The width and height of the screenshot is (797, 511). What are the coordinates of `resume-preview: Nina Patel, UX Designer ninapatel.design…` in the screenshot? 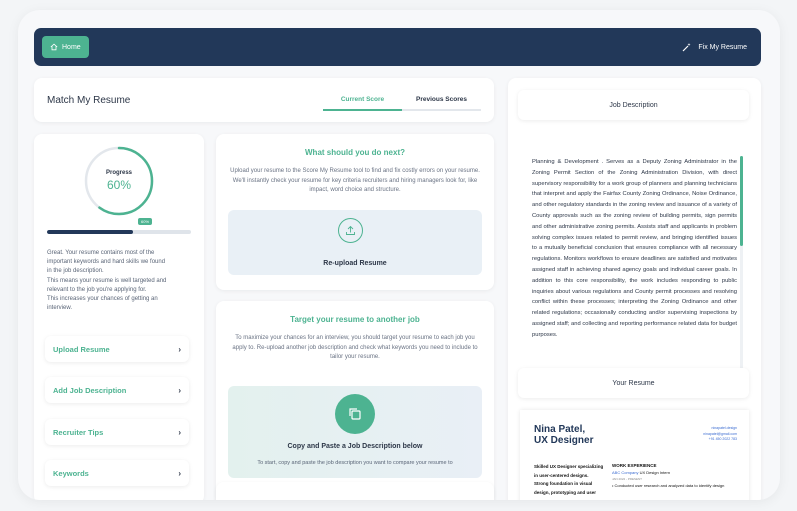 It's located at (634, 455).